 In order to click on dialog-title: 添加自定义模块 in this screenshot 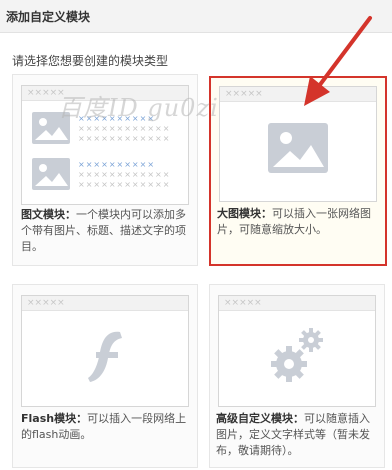, I will do `click(48, 17)`.